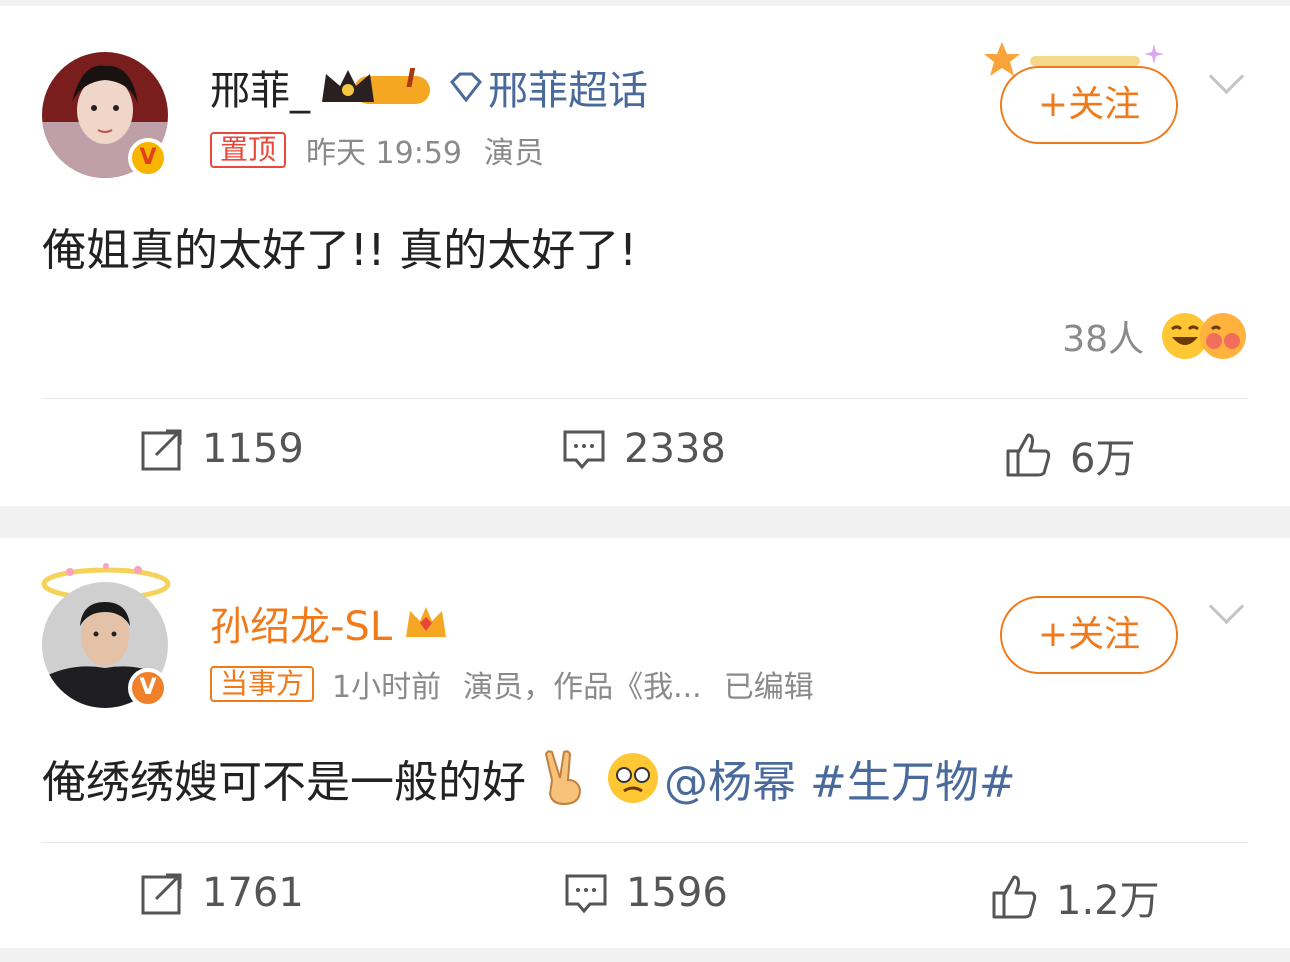  I want to click on repost-button: 1159, so click(222, 449).